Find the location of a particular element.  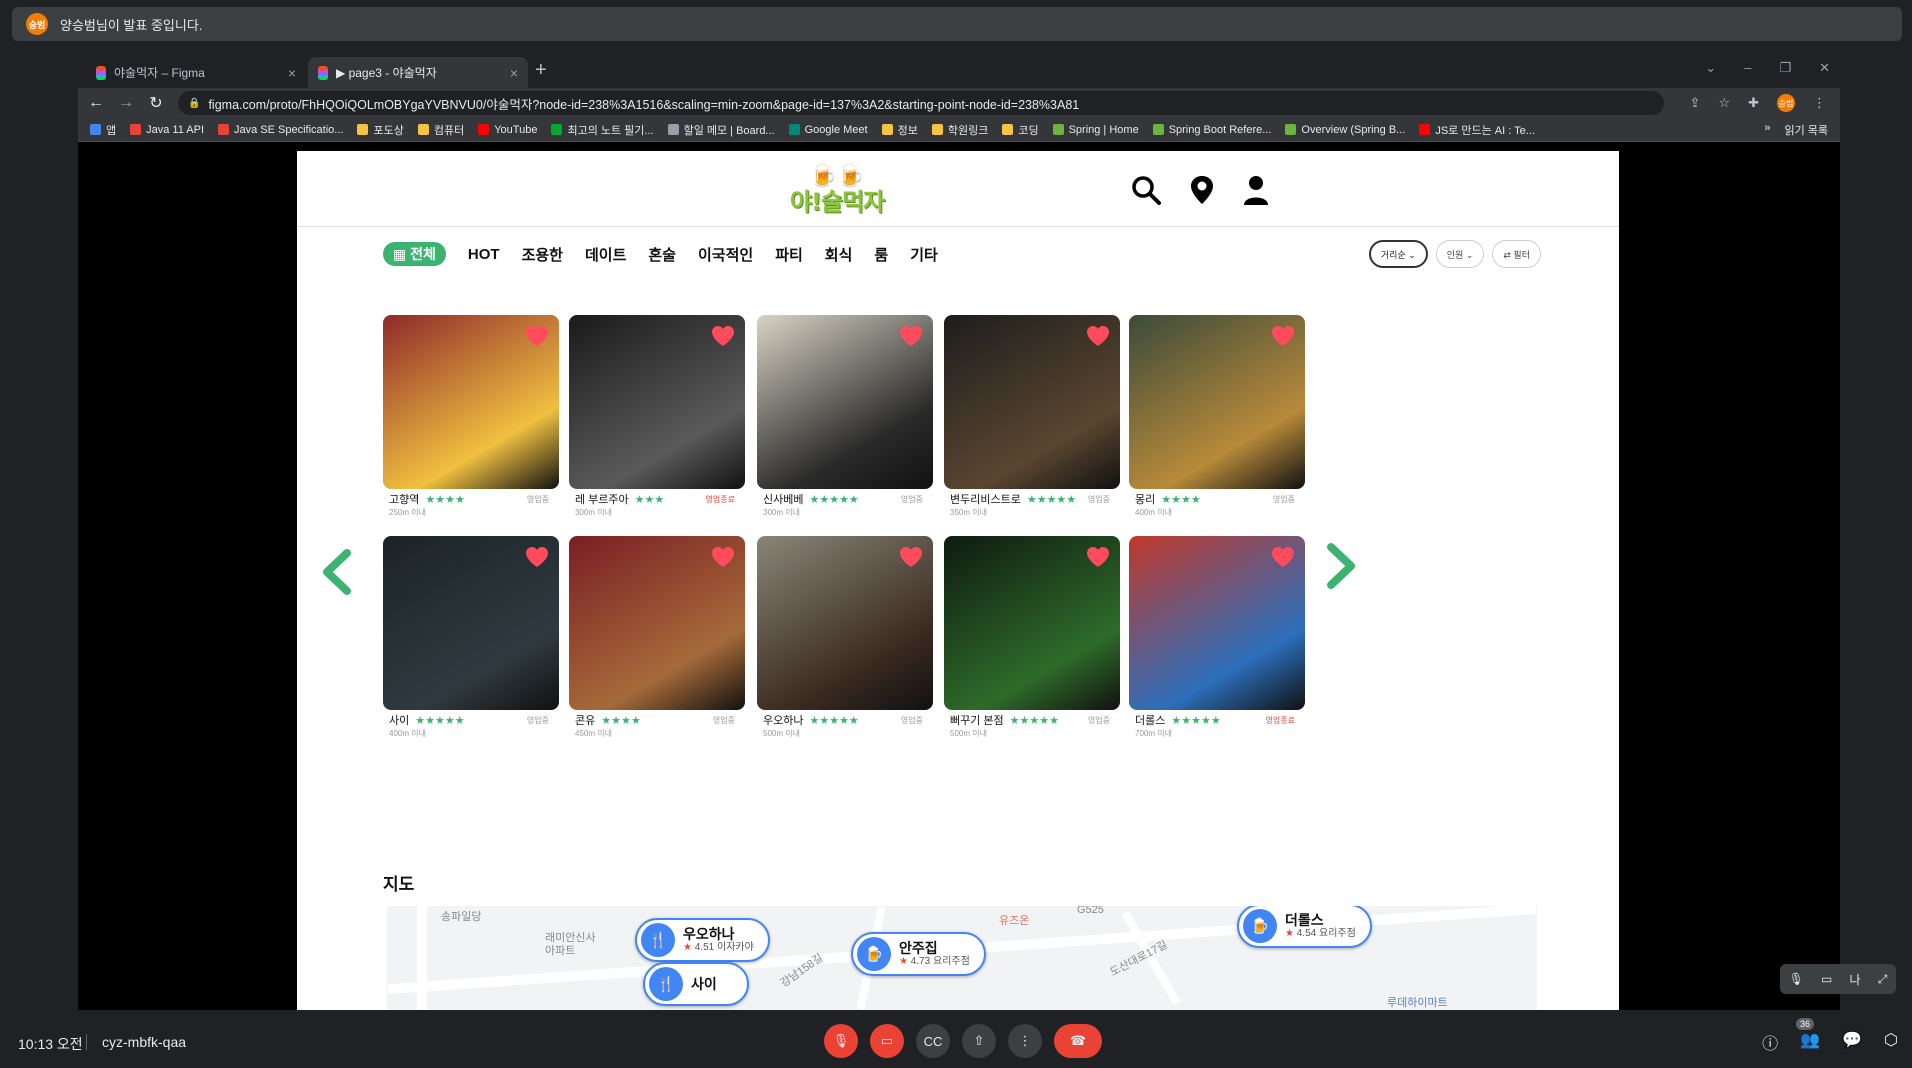

place-card: 변두리비스트로 ★★★★★ 영업중 350m 이내 is located at coordinates (1032, 416).